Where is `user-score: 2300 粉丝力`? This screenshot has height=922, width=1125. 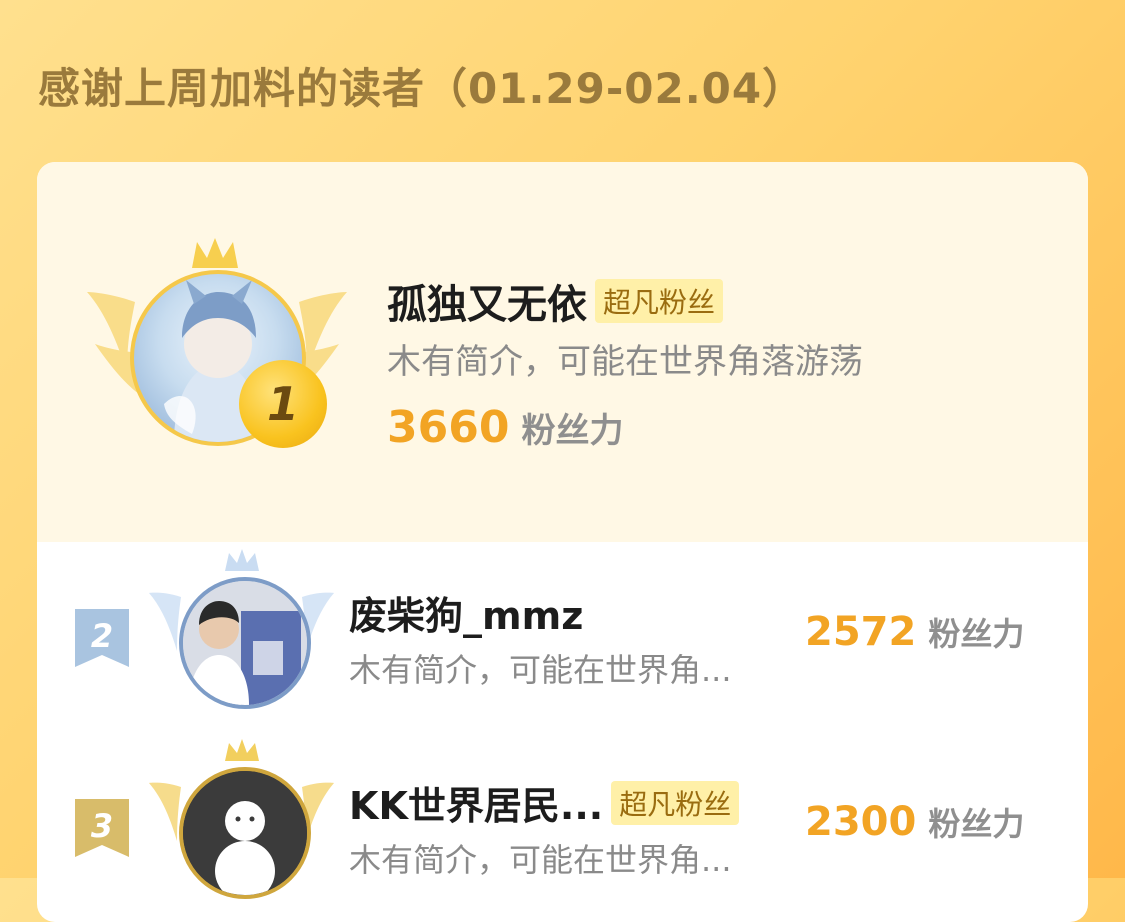
user-score: 2300 粉丝力 is located at coordinates (914, 822).